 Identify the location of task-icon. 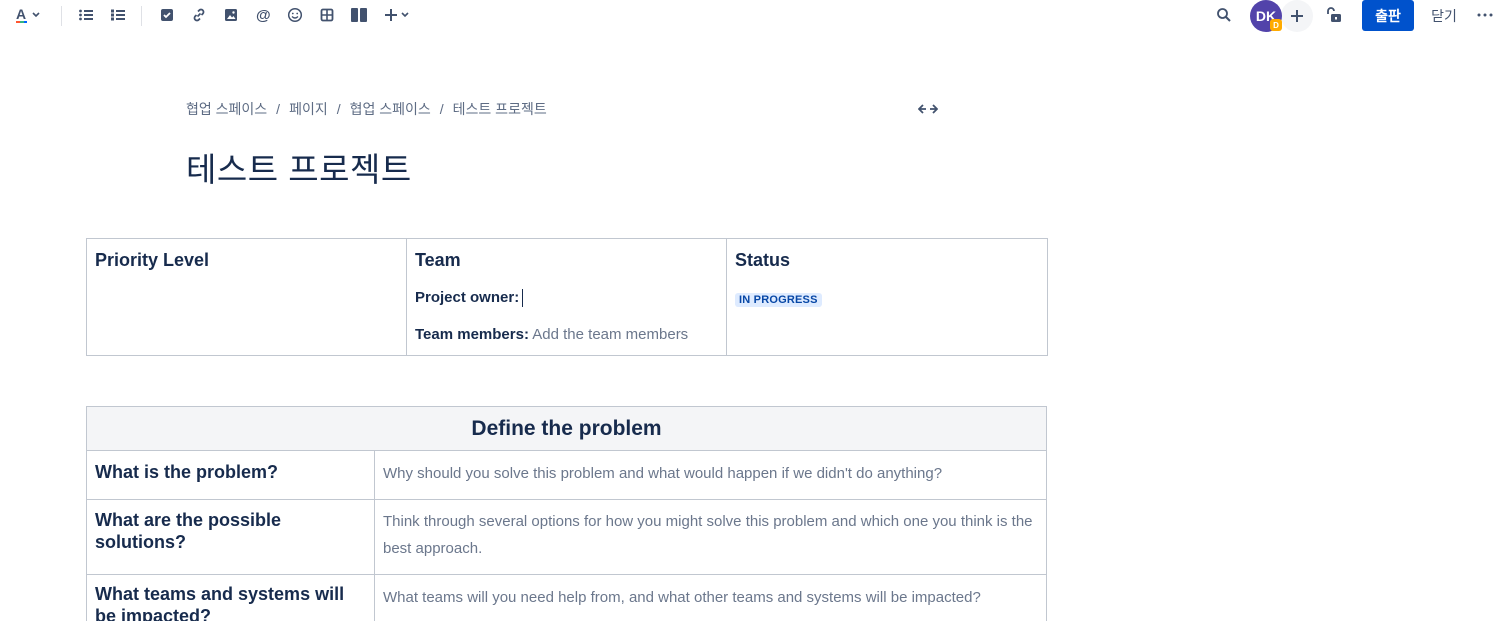
(167, 15).